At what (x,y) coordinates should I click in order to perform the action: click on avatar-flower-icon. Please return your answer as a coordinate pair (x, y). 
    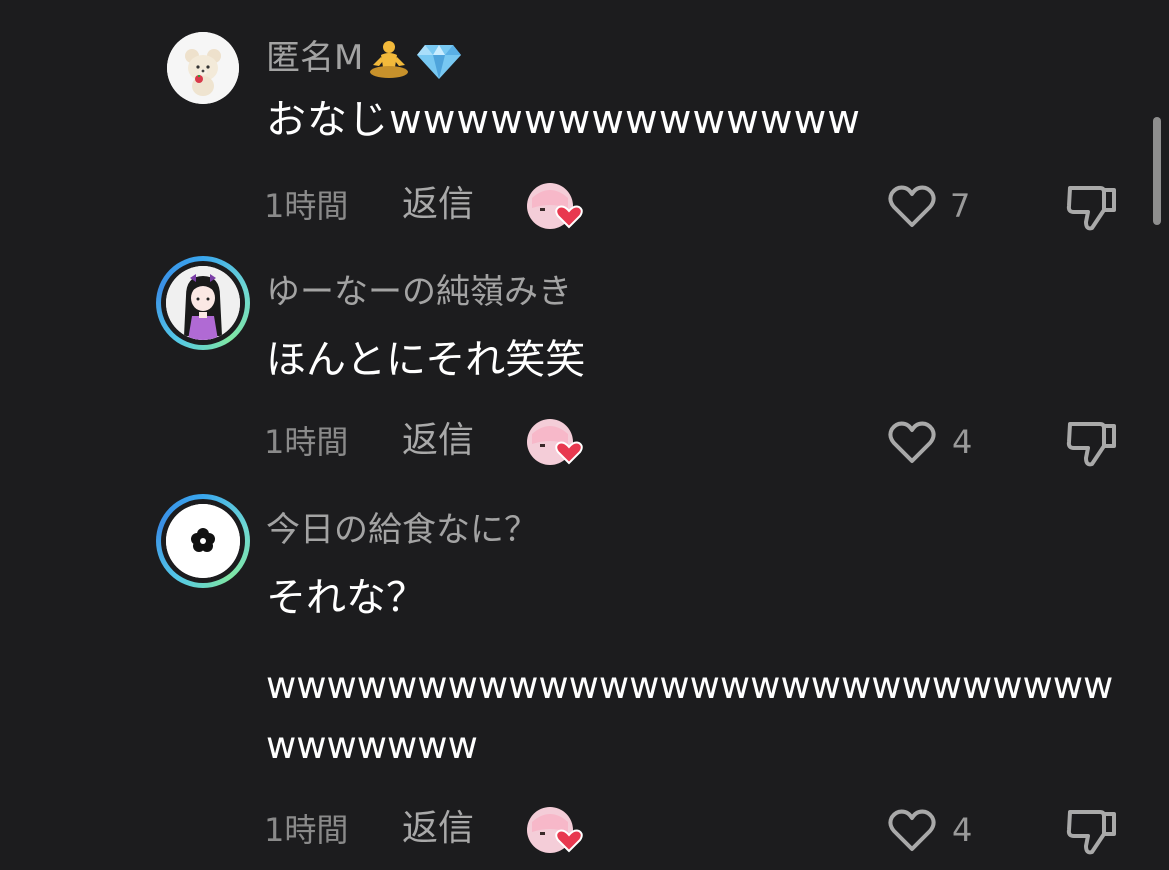
    Looking at the image, I should click on (203, 541).